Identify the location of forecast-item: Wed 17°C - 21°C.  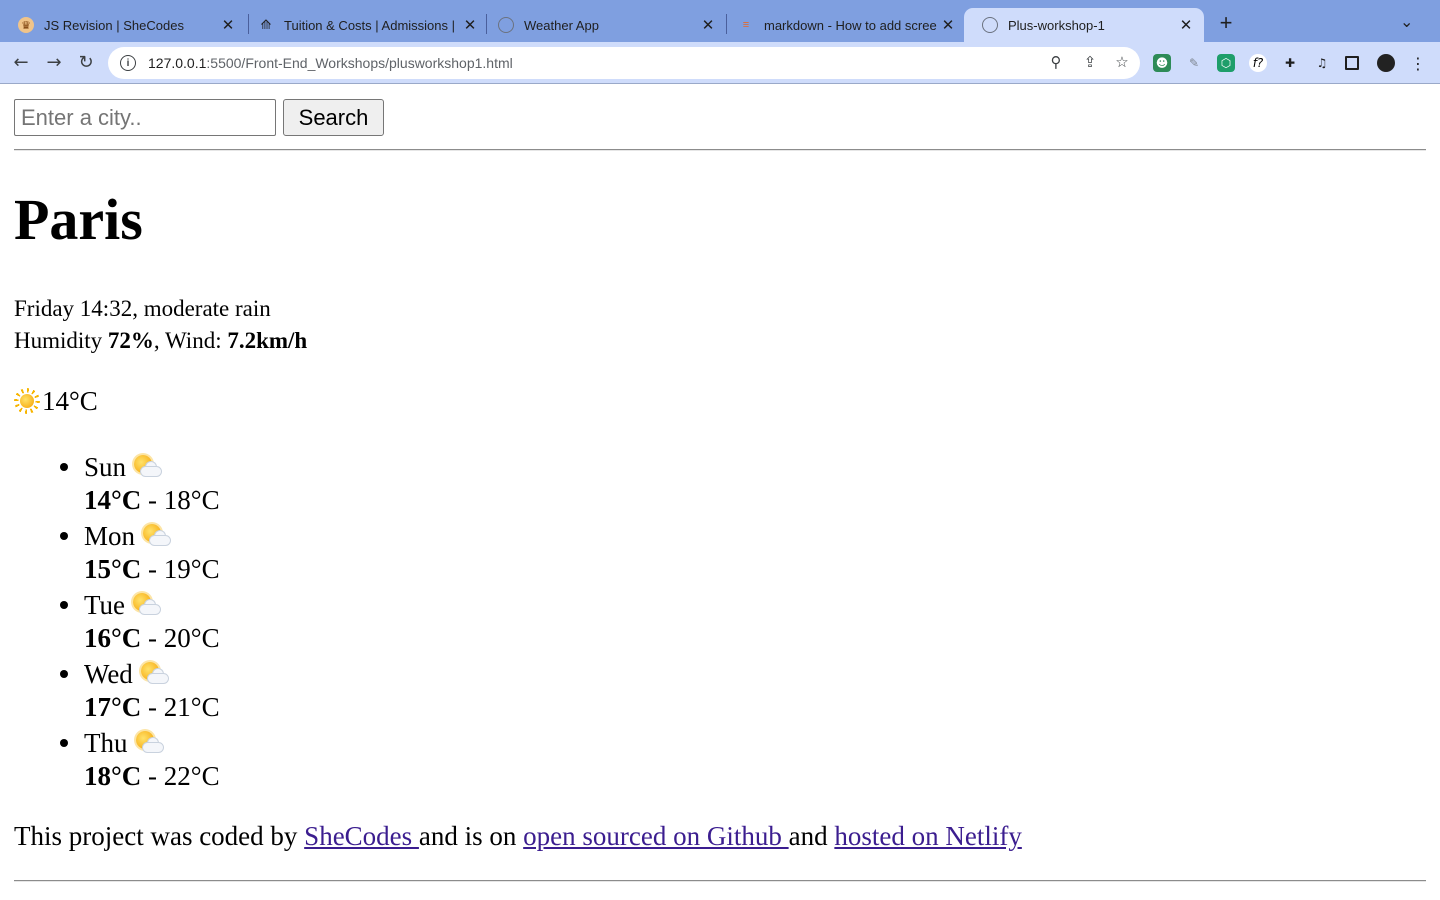
(140, 690).